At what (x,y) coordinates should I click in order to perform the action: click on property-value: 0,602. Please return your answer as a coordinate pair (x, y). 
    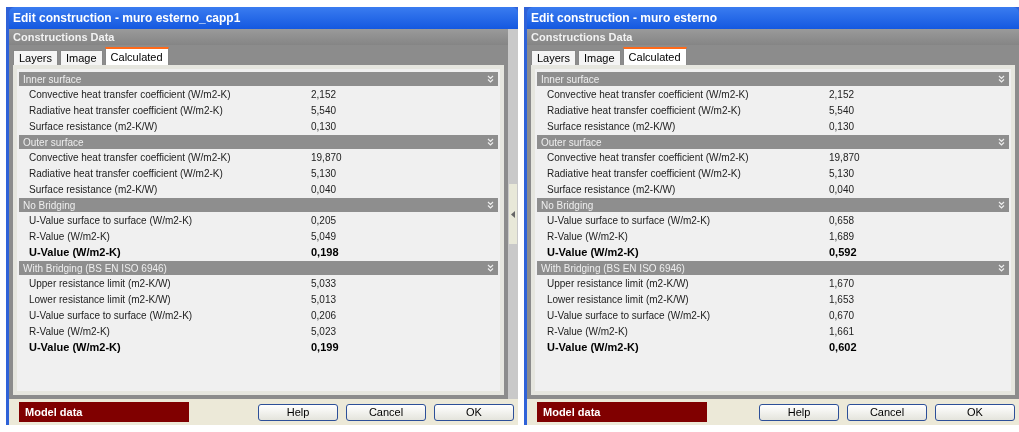
    Looking at the image, I should click on (843, 347).